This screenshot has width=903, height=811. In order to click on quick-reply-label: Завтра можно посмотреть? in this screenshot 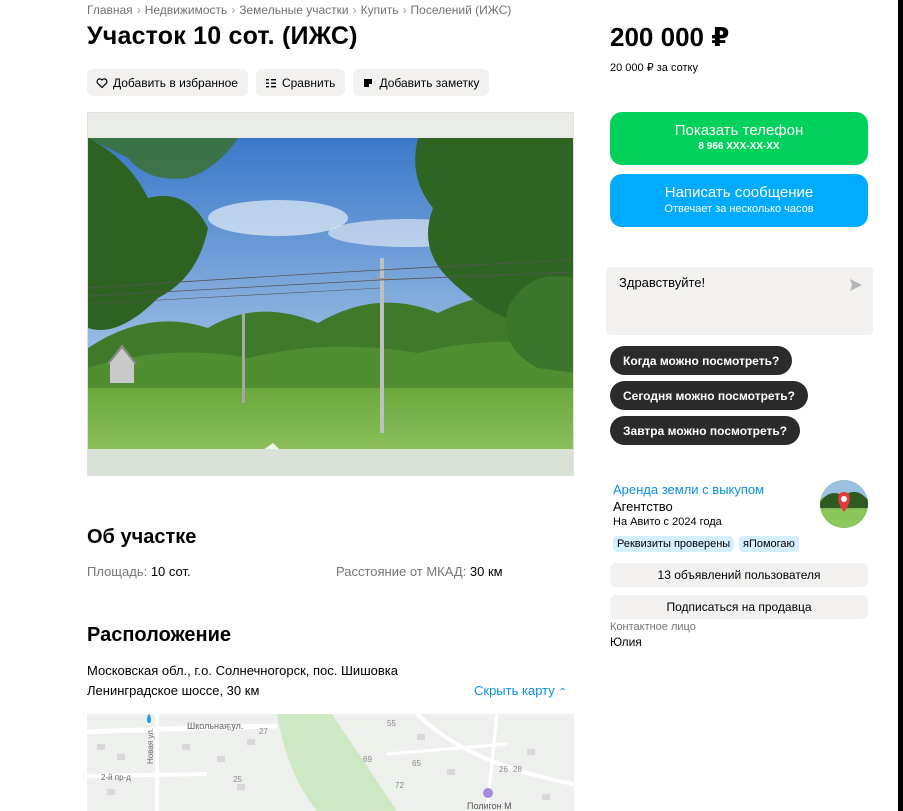, I will do `click(705, 430)`.